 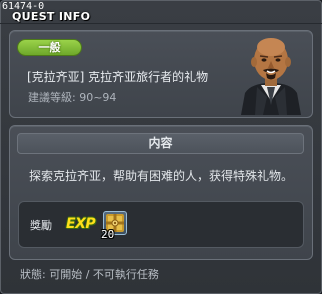 I want to click on reward-box, so click(x=161, y=224).